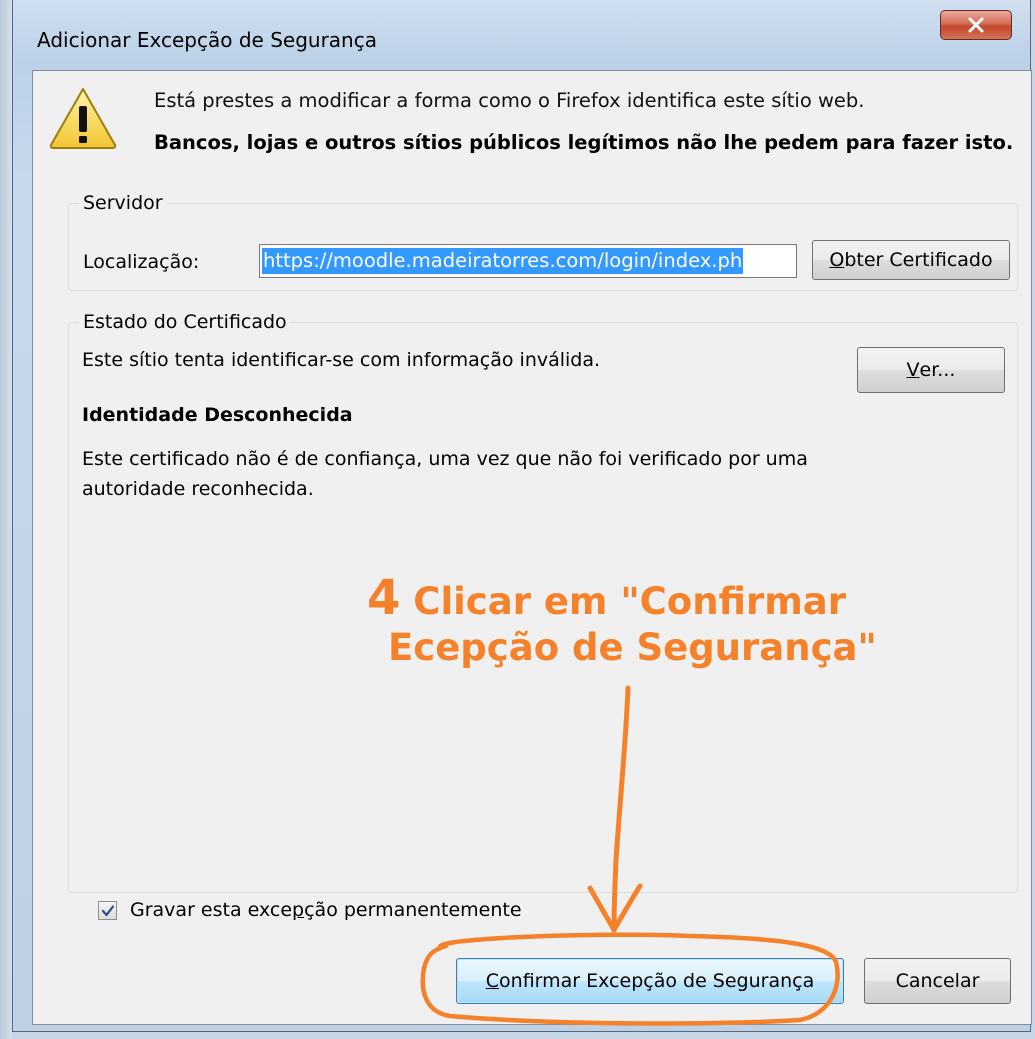 This screenshot has height=1039, width=1035. What do you see at coordinates (185, 322) in the screenshot?
I see `certificate-status-legend: Estado do Certificado` at bounding box center [185, 322].